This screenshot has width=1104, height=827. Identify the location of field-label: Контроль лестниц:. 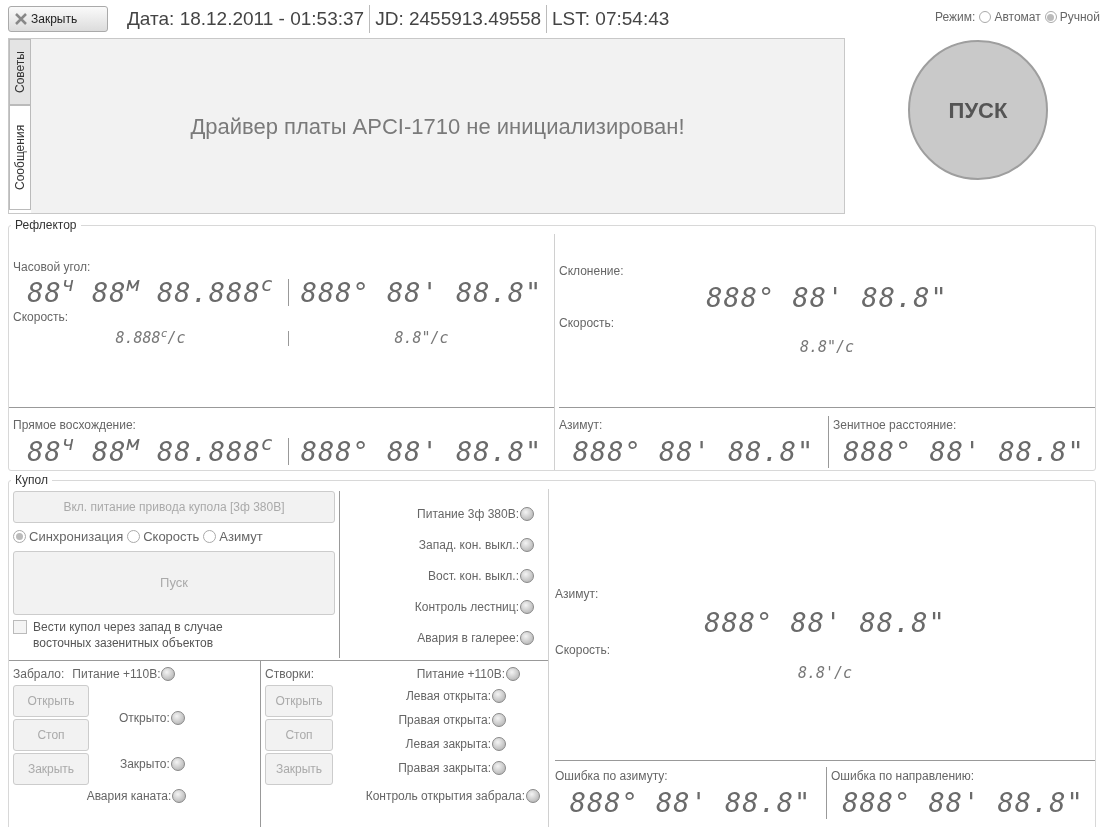
(466, 607).